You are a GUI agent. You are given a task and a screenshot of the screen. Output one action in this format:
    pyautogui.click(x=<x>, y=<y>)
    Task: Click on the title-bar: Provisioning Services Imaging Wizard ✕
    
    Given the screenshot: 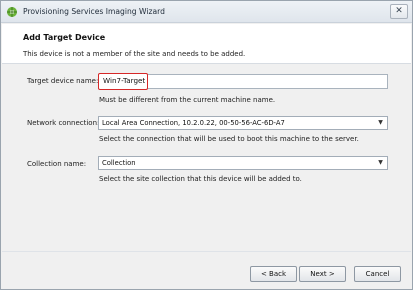 What is the action you would take?
    pyautogui.click(x=206, y=12)
    